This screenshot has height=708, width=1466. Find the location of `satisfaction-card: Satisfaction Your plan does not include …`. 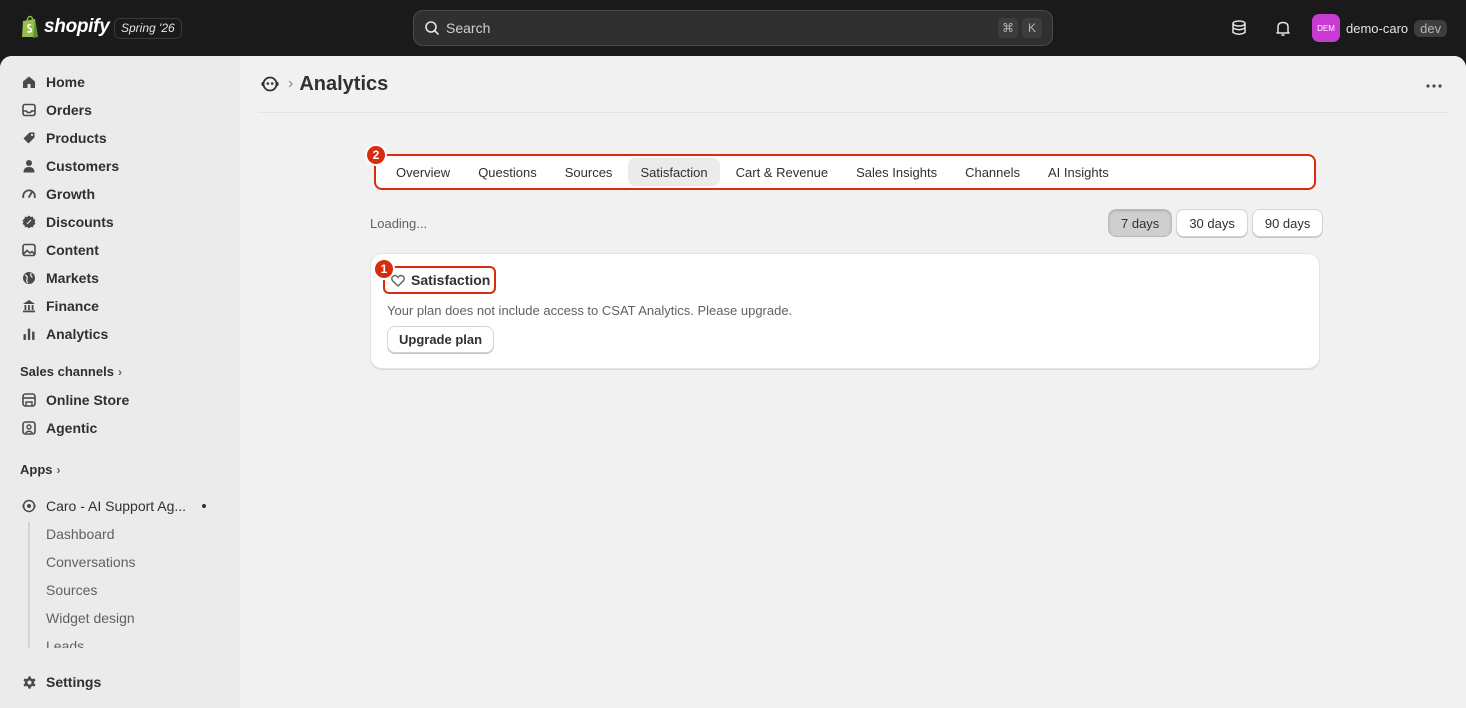

satisfaction-card: Satisfaction Your plan does not include … is located at coordinates (845, 311).